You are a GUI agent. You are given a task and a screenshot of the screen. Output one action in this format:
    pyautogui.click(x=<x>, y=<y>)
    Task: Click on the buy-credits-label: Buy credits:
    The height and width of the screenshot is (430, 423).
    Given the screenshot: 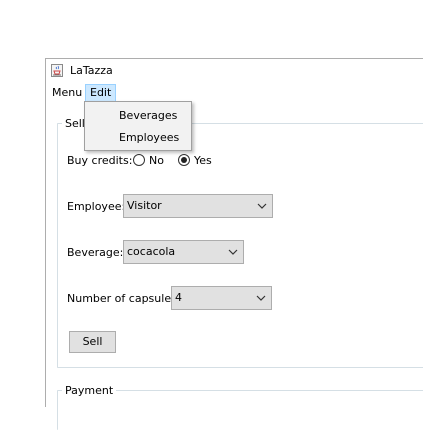 What is the action you would take?
    pyautogui.click(x=100, y=160)
    